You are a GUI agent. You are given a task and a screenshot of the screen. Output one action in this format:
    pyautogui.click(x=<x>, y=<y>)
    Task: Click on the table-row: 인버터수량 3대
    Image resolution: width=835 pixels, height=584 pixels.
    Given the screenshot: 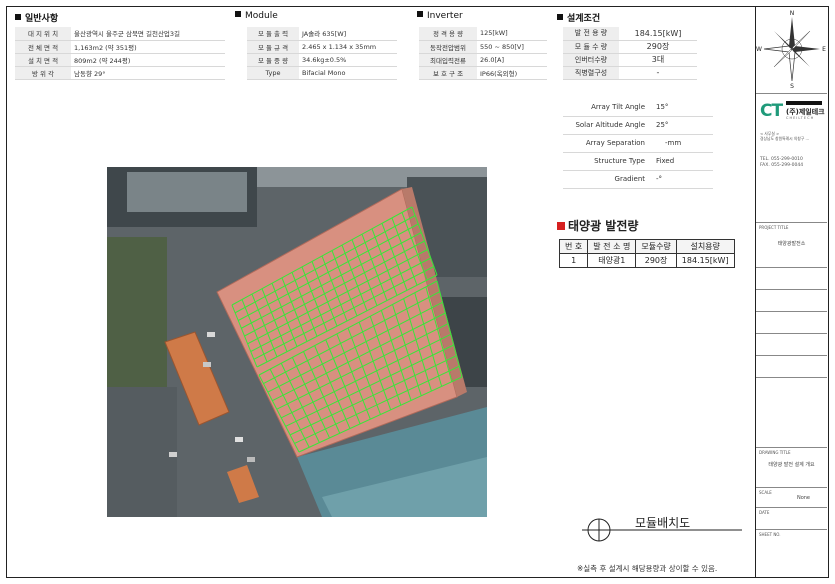 What is the action you would take?
    pyautogui.click(x=630, y=60)
    